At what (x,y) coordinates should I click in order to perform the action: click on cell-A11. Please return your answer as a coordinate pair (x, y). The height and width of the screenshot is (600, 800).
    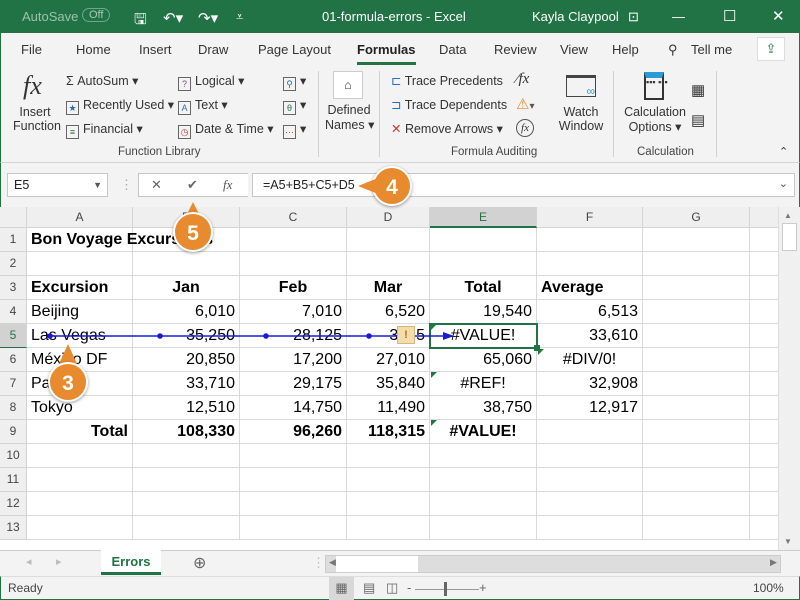
    Looking at the image, I should click on (80, 480).